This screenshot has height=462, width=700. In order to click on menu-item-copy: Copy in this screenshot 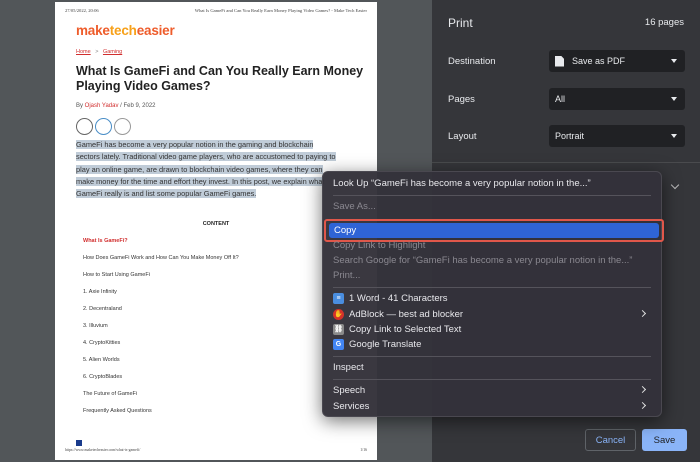, I will do `click(494, 230)`.